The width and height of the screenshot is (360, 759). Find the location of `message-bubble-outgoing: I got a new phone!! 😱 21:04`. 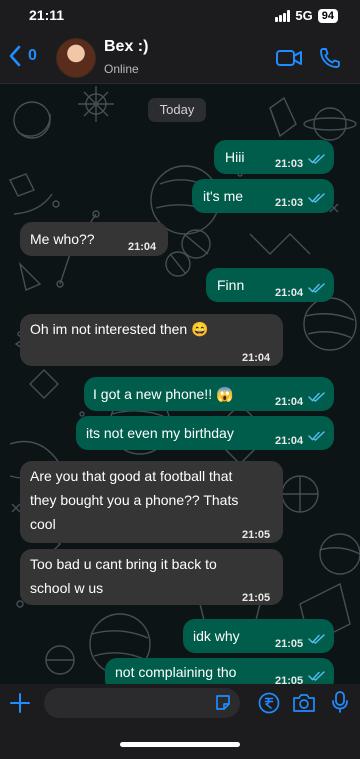

message-bubble-outgoing: I got a new phone!! 😱 21:04 is located at coordinates (209, 394).